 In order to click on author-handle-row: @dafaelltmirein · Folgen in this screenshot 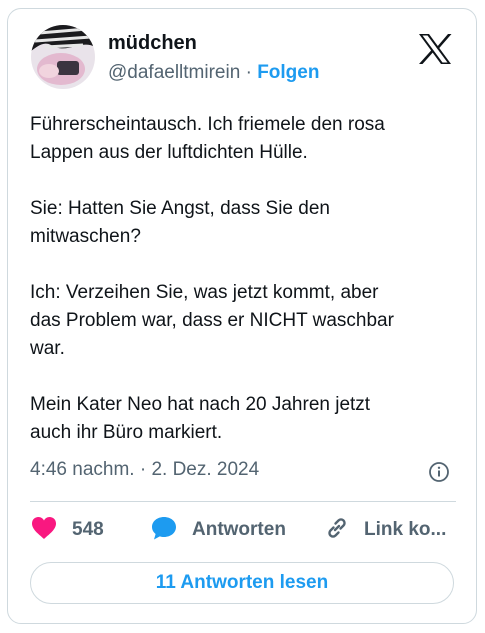, I will do `click(213, 73)`.